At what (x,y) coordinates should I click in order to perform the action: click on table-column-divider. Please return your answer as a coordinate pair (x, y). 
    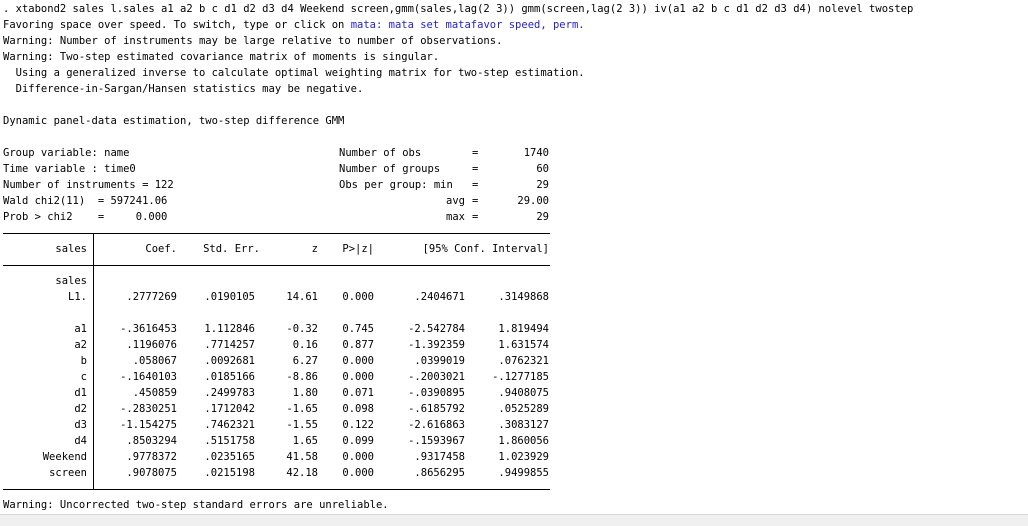
    Looking at the image, I should click on (93, 361).